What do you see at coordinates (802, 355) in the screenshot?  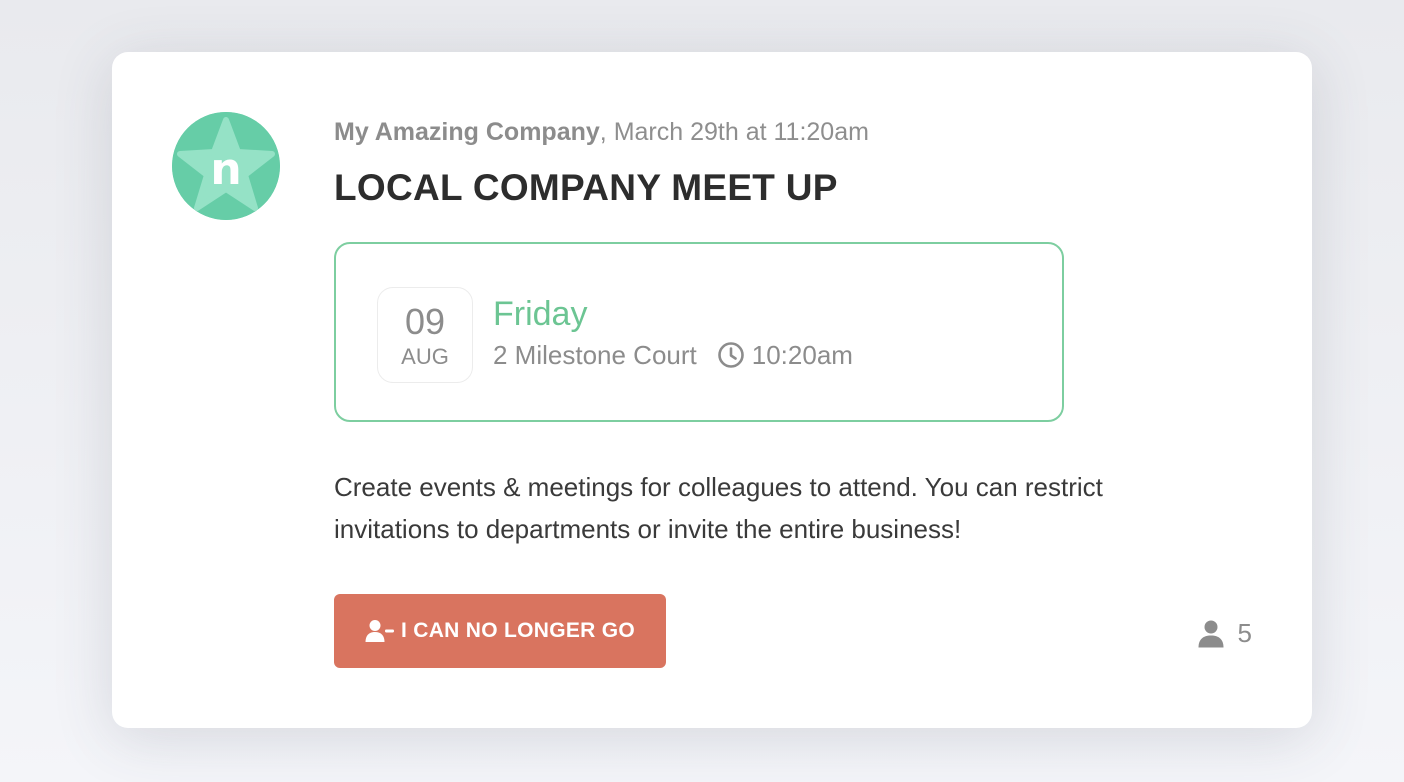 I see `event-time: 10:20am` at bounding box center [802, 355].